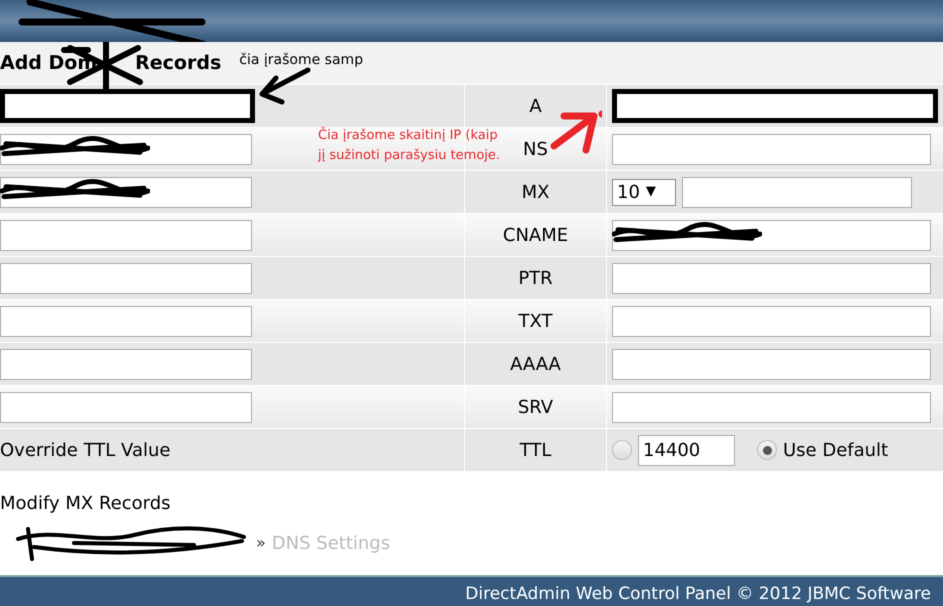 The height and width of the screenshot is (606, 943). I want to click on footer-text: DirectAdmin Web Control Panel © 2012 JBMC Software, so click(698, 594).